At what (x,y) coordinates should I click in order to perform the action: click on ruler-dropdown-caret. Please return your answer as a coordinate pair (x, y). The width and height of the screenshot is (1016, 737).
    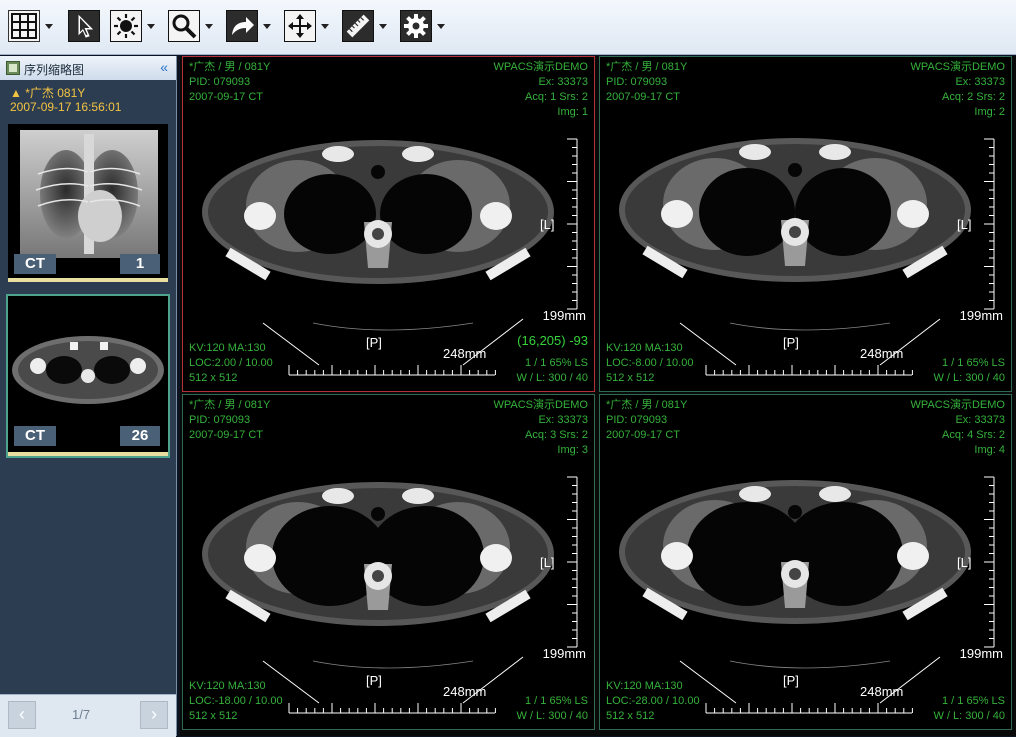
    Looking at the image, I should click on (383, 26).